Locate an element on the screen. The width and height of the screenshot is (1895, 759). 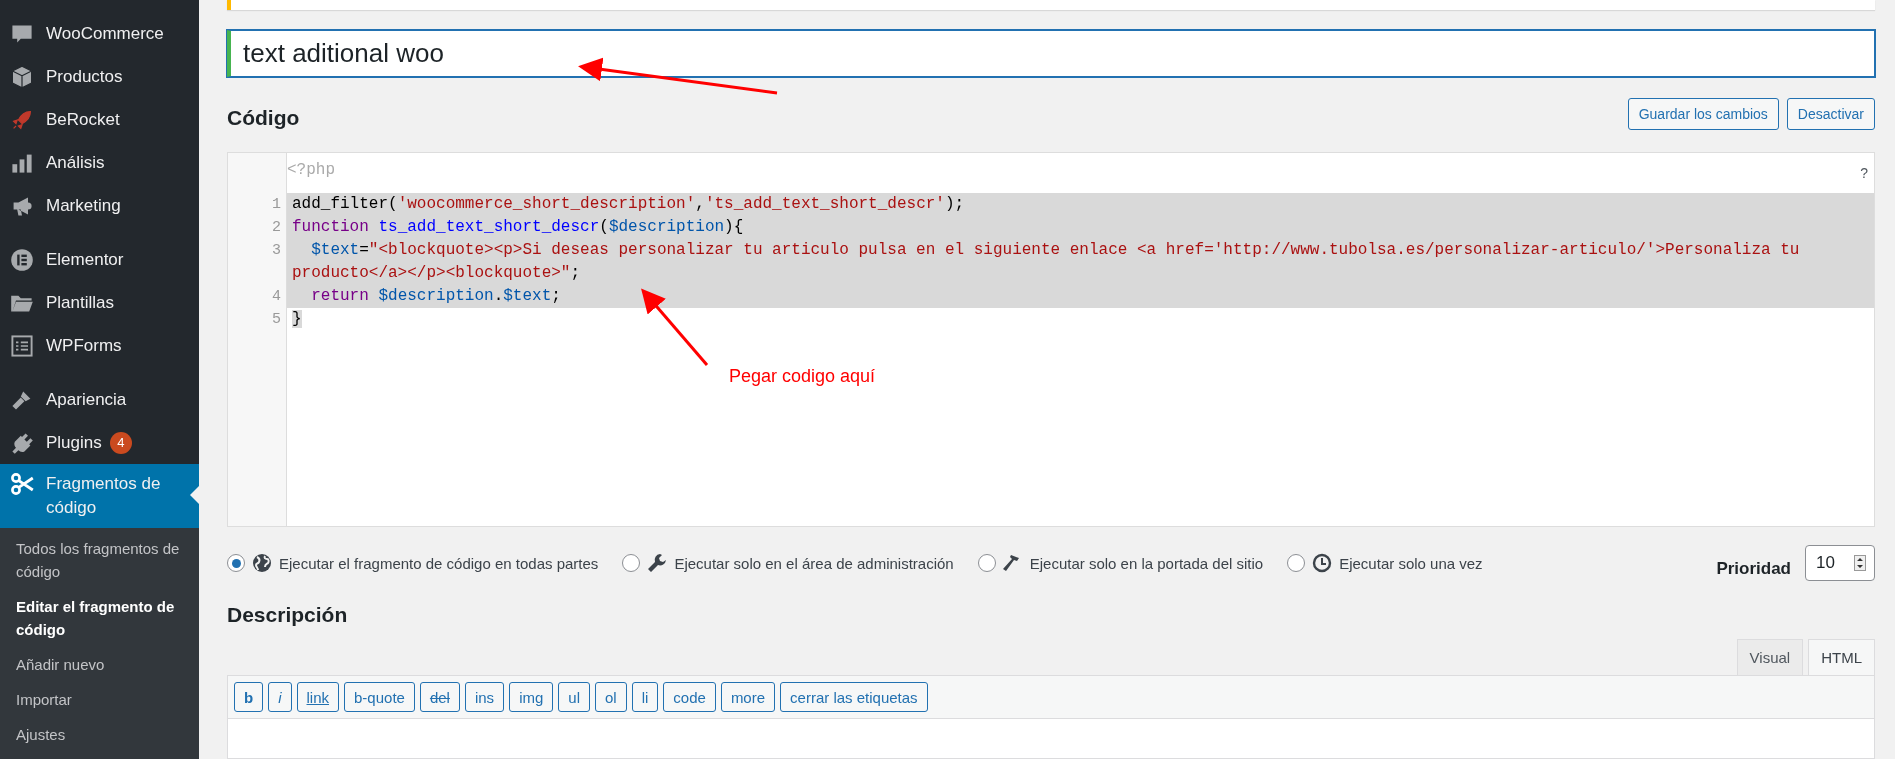
quicktag-button: ol is located at coordinates (611, 697).